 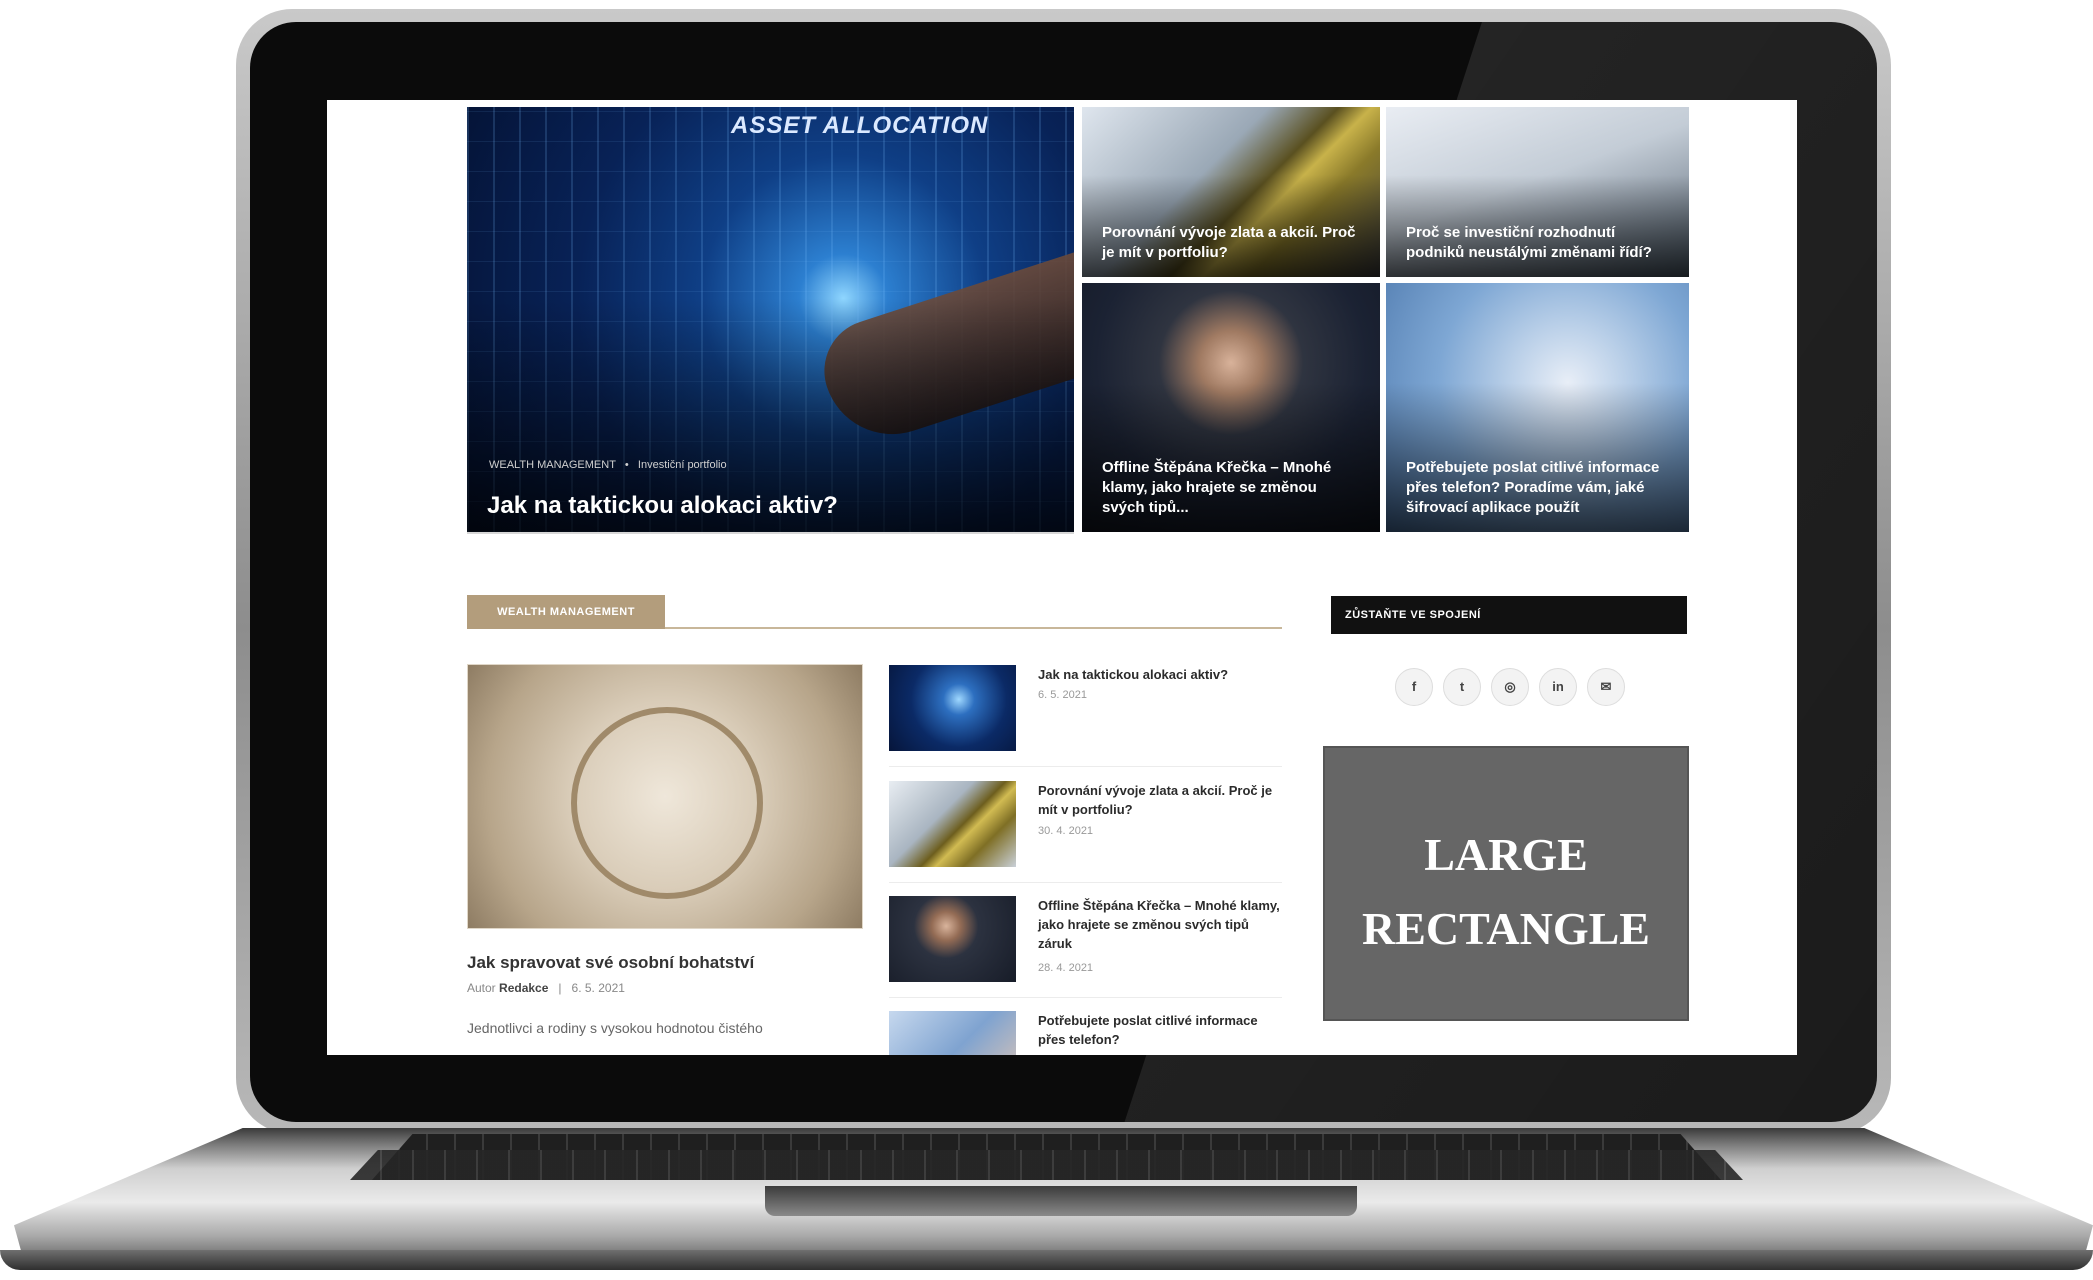 I want to click on hero-breadcrumb: WEALTH MANAGEMENT • Investiční portfolio, so click(x=608, y=465).